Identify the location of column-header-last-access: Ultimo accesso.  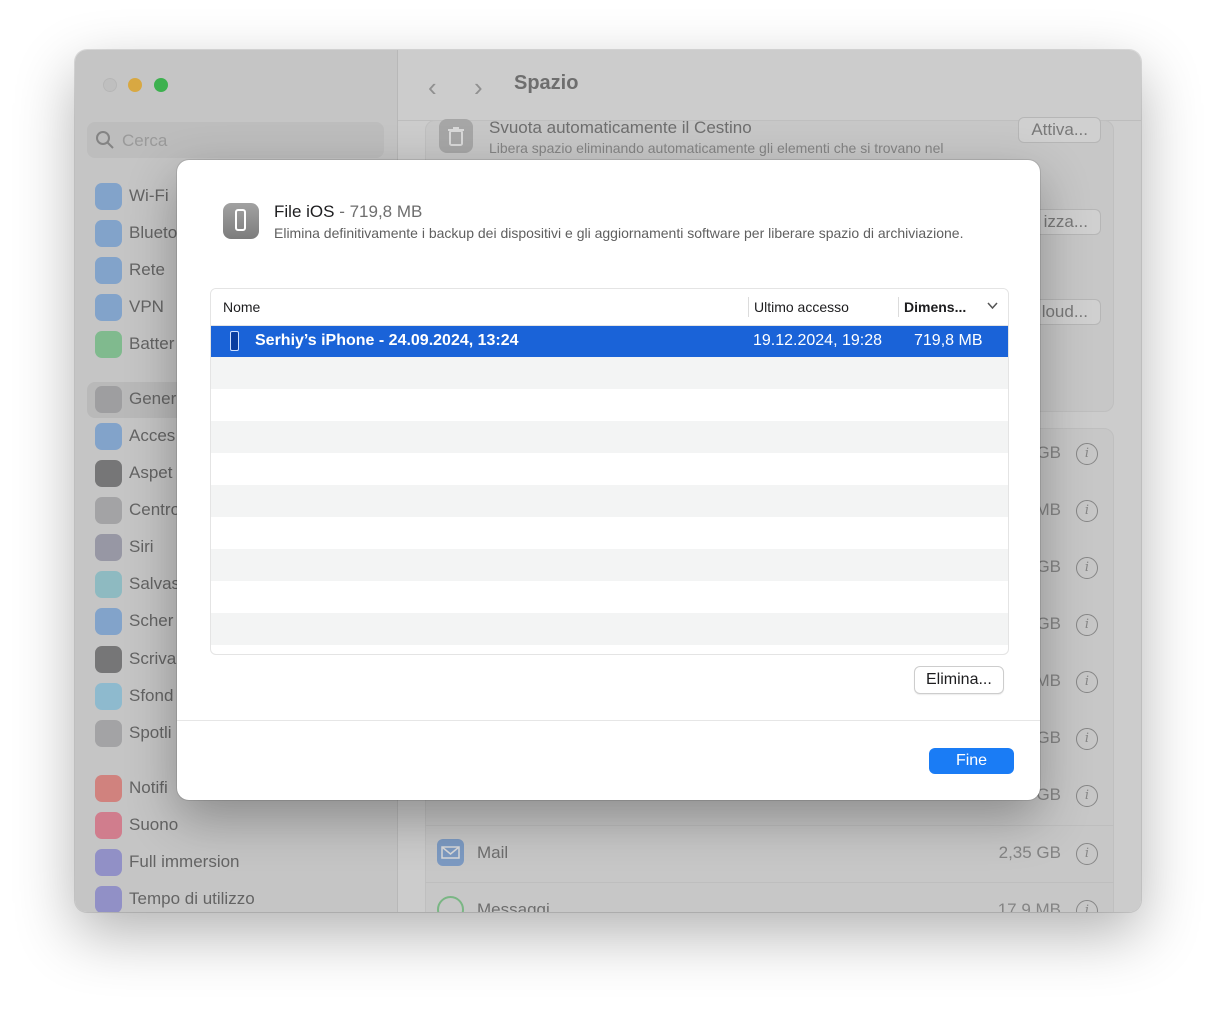
(801, 307).